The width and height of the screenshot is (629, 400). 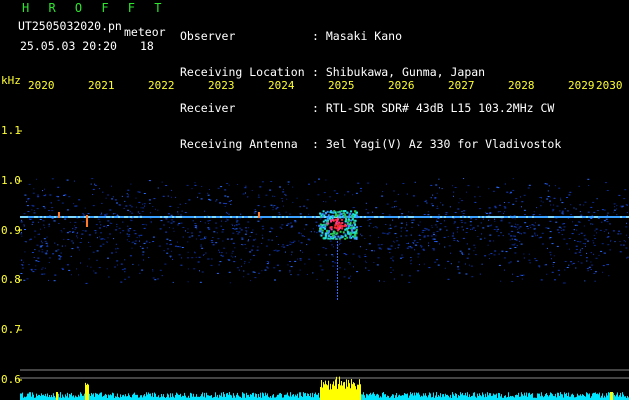 What do you see at coordinates (11, 279) in the screenshot?
I see `freq-tick: 0.8` at bounding box center [11, 279].